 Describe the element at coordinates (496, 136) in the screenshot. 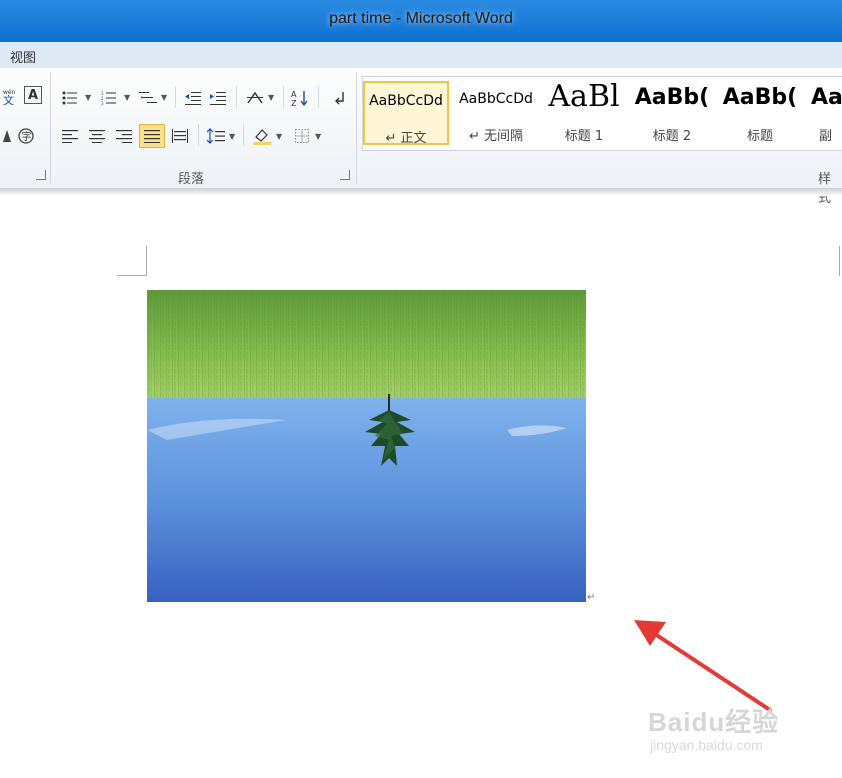

I see `style-name: ↵ 无间隔` at that location.